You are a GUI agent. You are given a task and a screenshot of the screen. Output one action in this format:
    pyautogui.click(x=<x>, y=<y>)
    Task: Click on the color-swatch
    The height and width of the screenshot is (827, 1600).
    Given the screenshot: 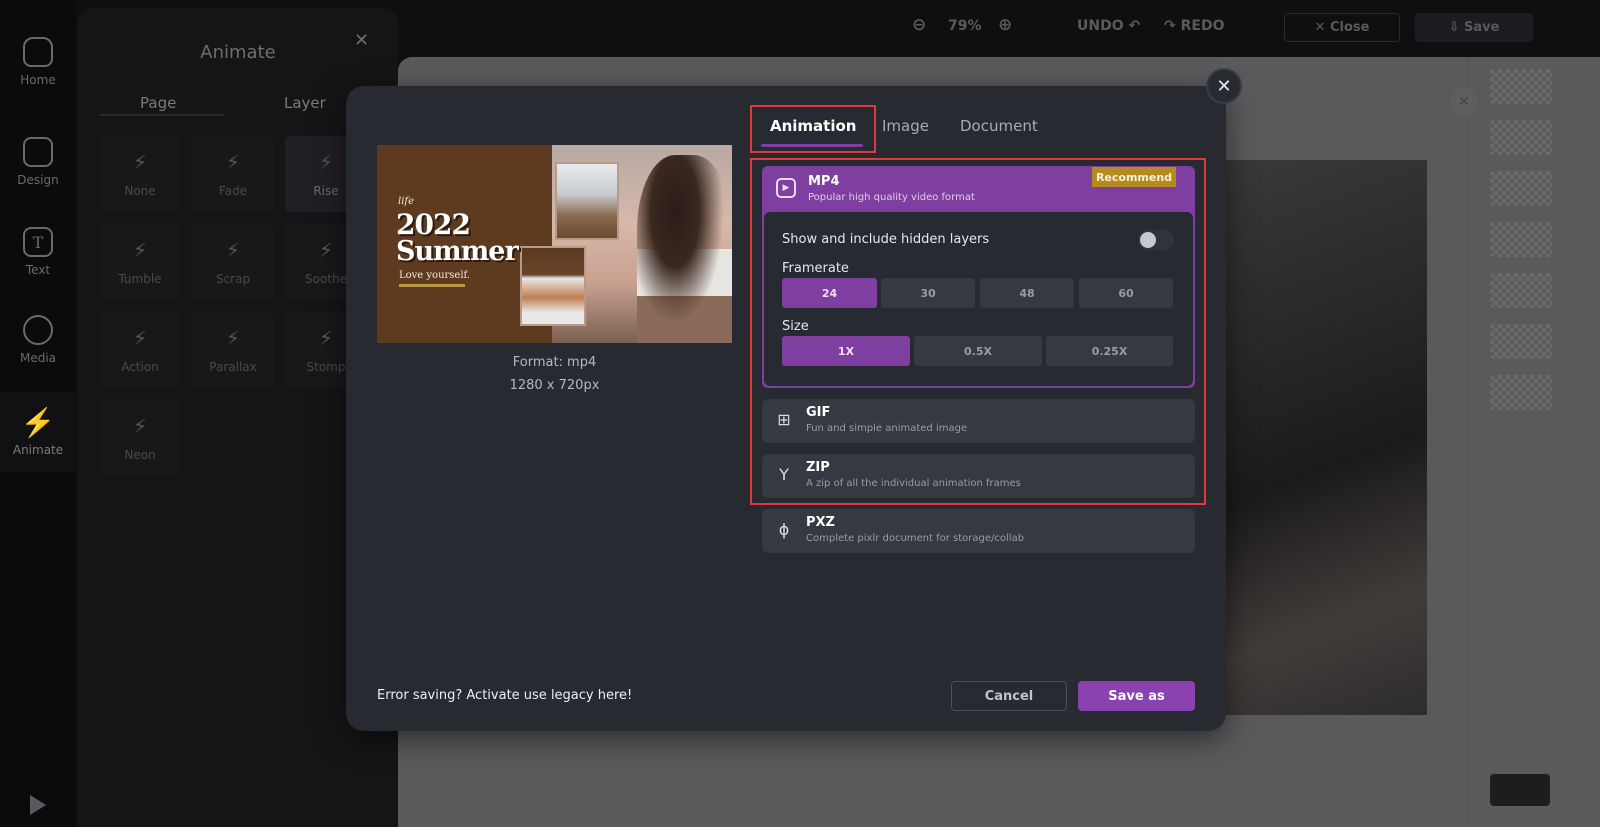 What is the action you would take?
    pyautogui.click(x=1520, y=790)
    